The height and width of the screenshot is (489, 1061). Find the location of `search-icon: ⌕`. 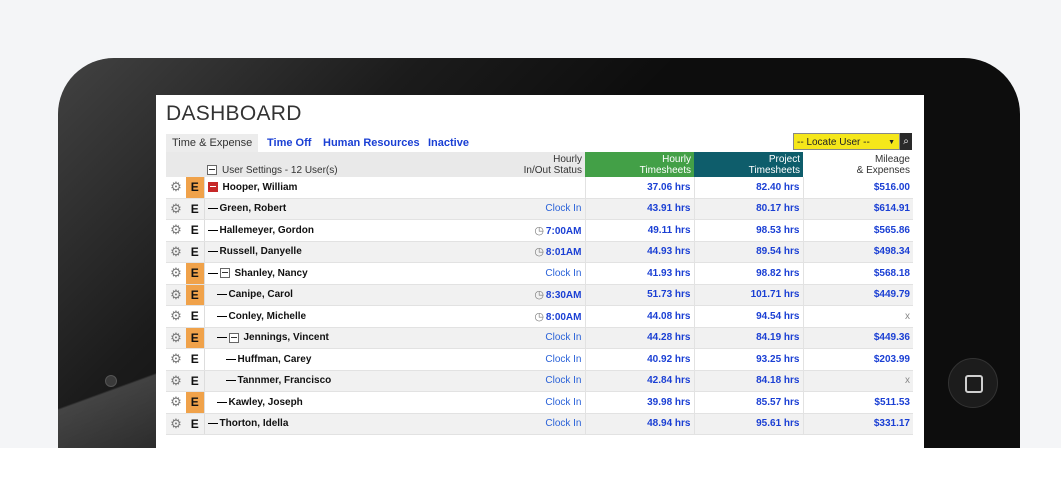

search-icon: ⌕ is located at coordinates (906, 141).